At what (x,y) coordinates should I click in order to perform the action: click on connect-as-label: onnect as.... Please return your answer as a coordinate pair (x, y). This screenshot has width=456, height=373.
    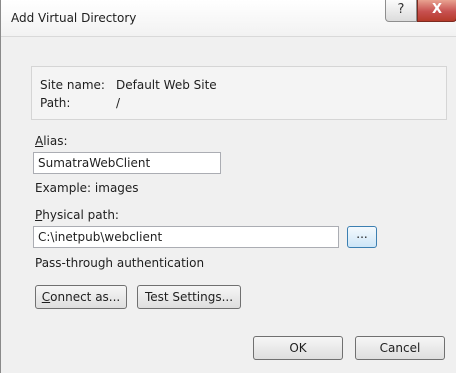
    Looking at the image, I should click on (85, 297).